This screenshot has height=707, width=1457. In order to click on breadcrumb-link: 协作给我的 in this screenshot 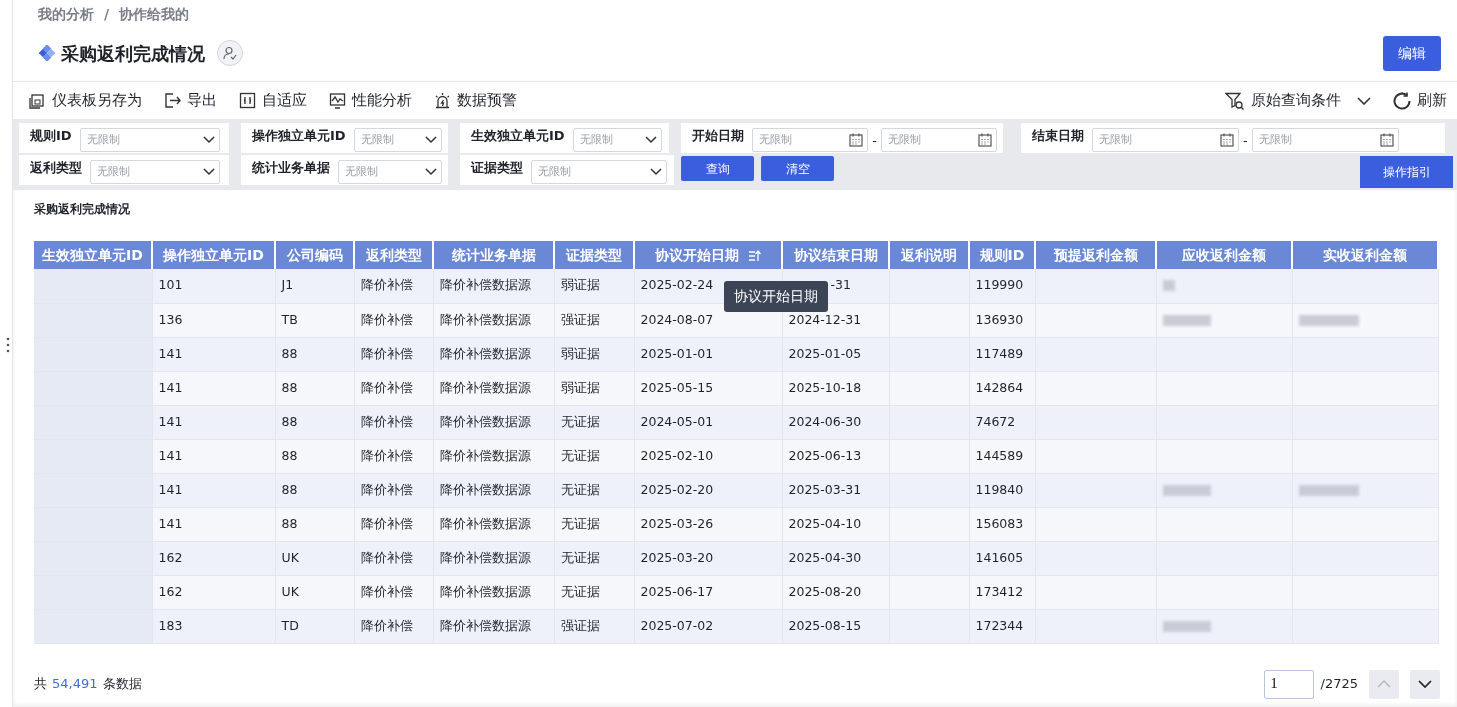, I will do `click(154, 15)`.